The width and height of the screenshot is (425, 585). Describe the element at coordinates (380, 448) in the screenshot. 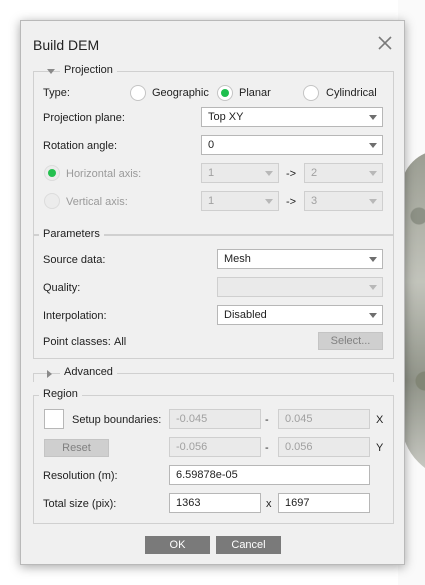

I see `y-axis-label: Y` at that location.